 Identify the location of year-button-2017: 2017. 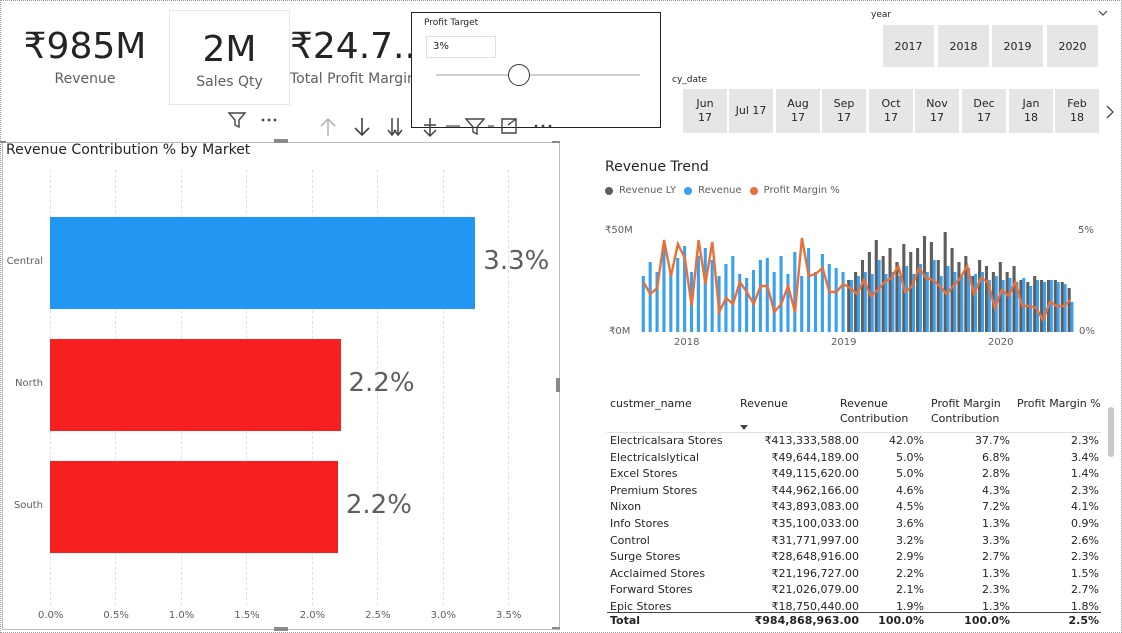
(908, 46).